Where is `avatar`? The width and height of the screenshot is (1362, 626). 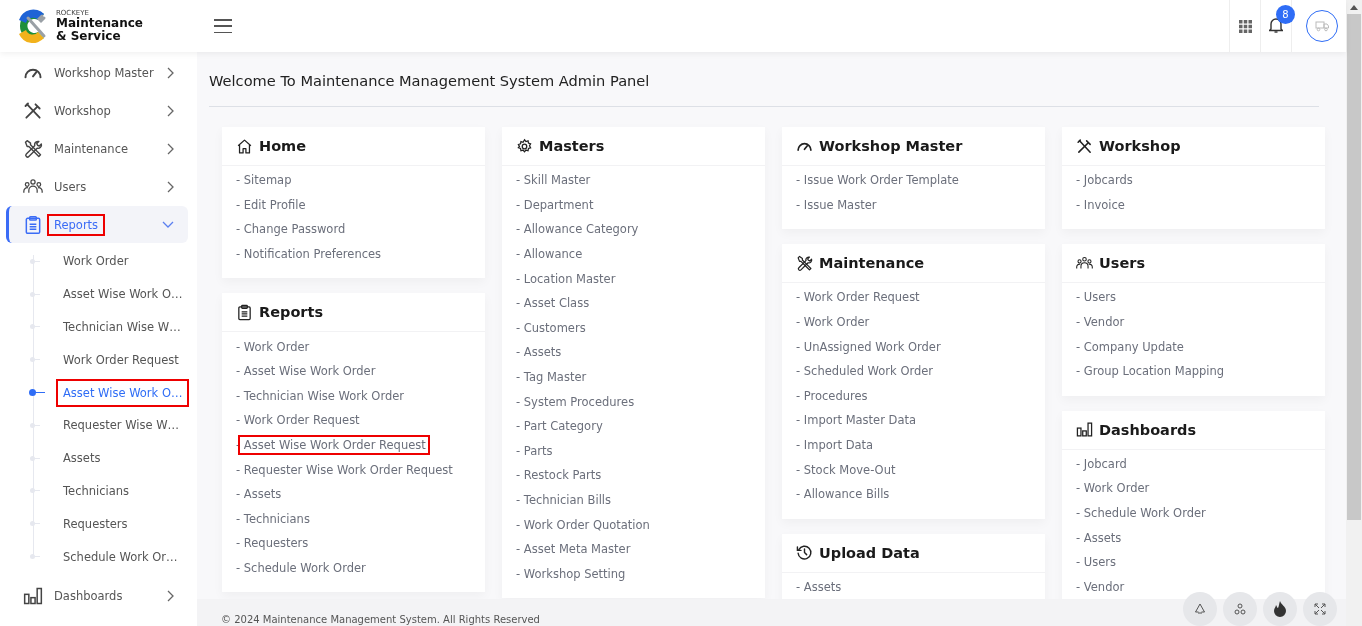 avatar is located at coordinates (1322, 26).